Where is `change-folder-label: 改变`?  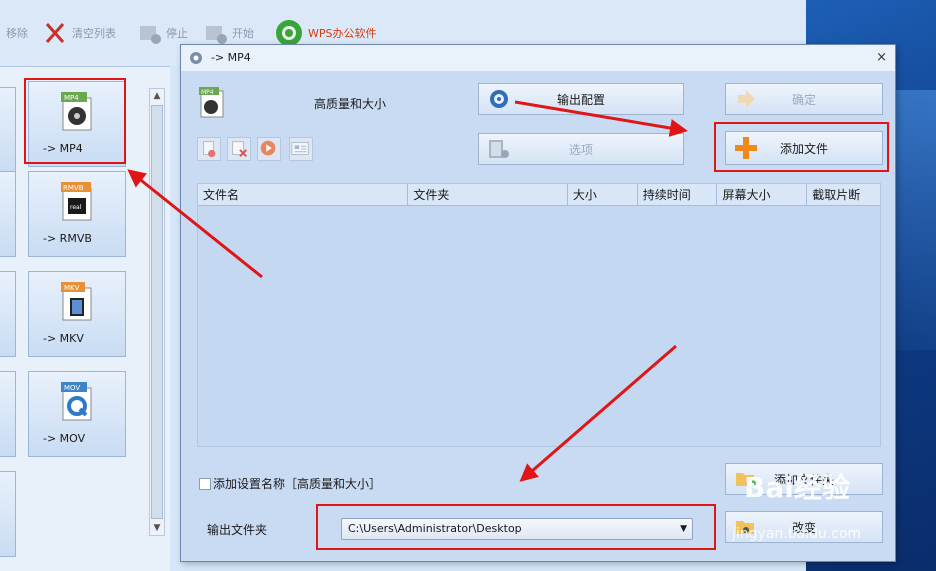 change-folder-label: 改变 is located at coordinates (803, 527).